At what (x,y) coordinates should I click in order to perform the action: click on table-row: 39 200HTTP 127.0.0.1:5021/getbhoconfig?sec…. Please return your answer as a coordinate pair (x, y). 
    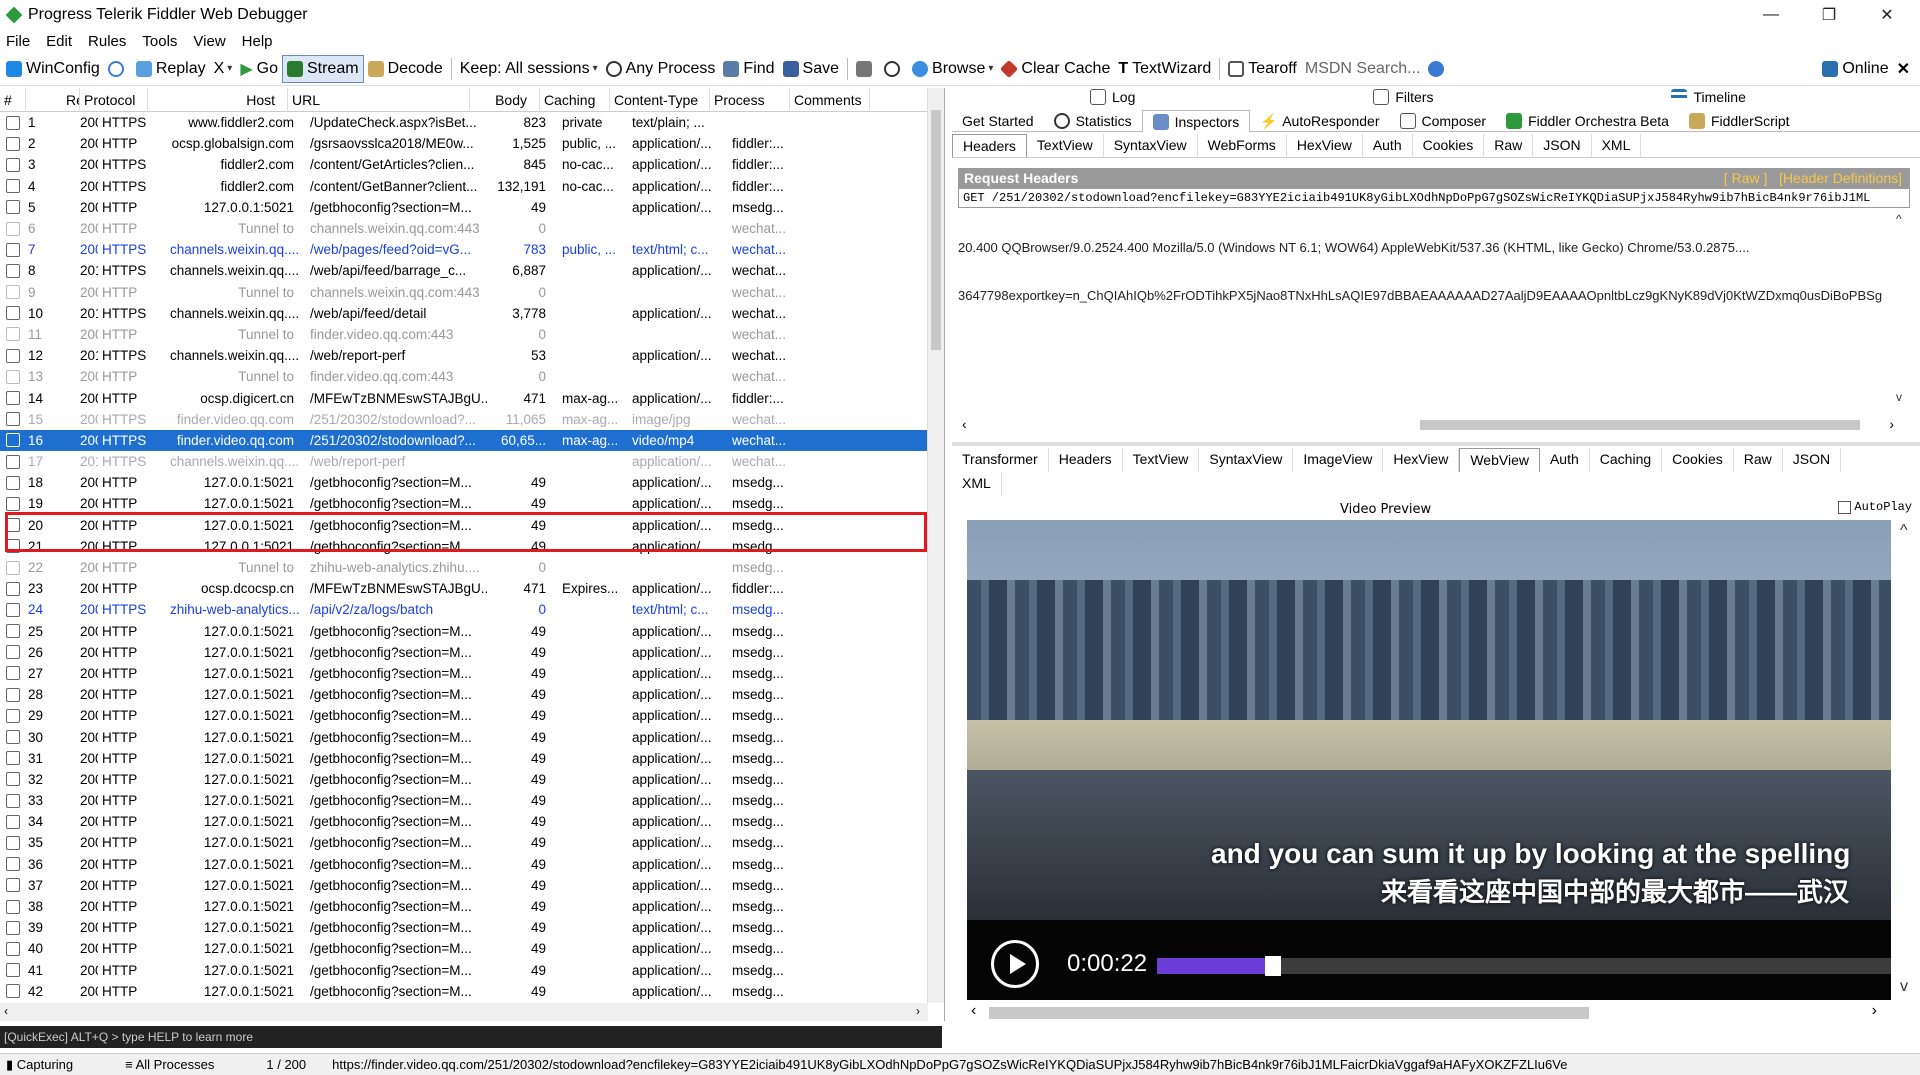
    Looking at the image, I should click on (464, 927).